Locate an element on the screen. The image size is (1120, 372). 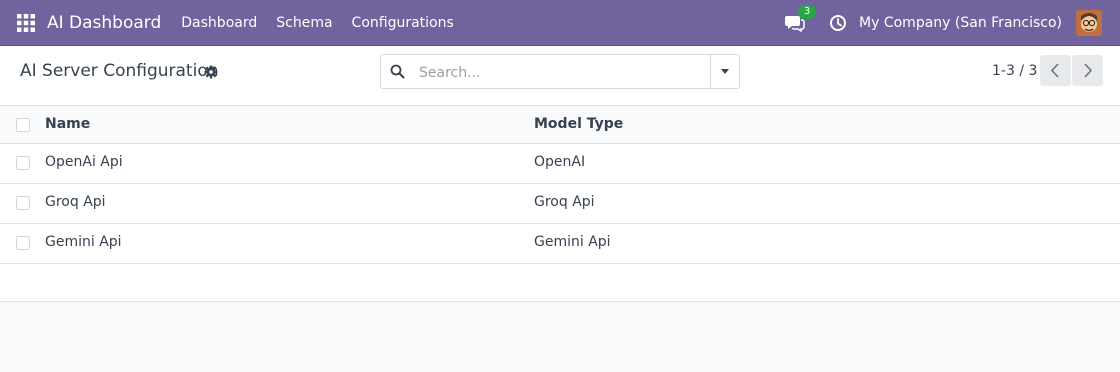
table-row: Groq Api Groq Api is located at coordinates (560, 204).